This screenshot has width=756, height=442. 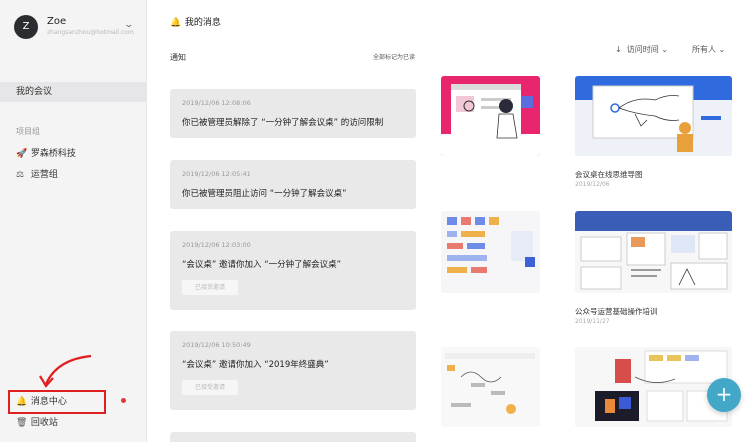 I want to click on sort-dropdown: ↓ 访问时间 ⌄, so click(x=641, y=49).